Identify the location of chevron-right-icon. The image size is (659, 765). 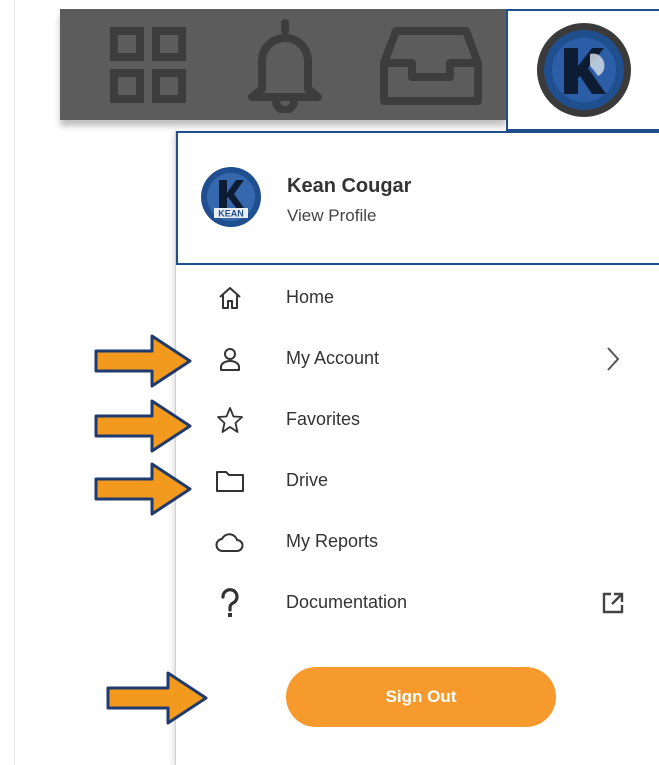
(613, 359).